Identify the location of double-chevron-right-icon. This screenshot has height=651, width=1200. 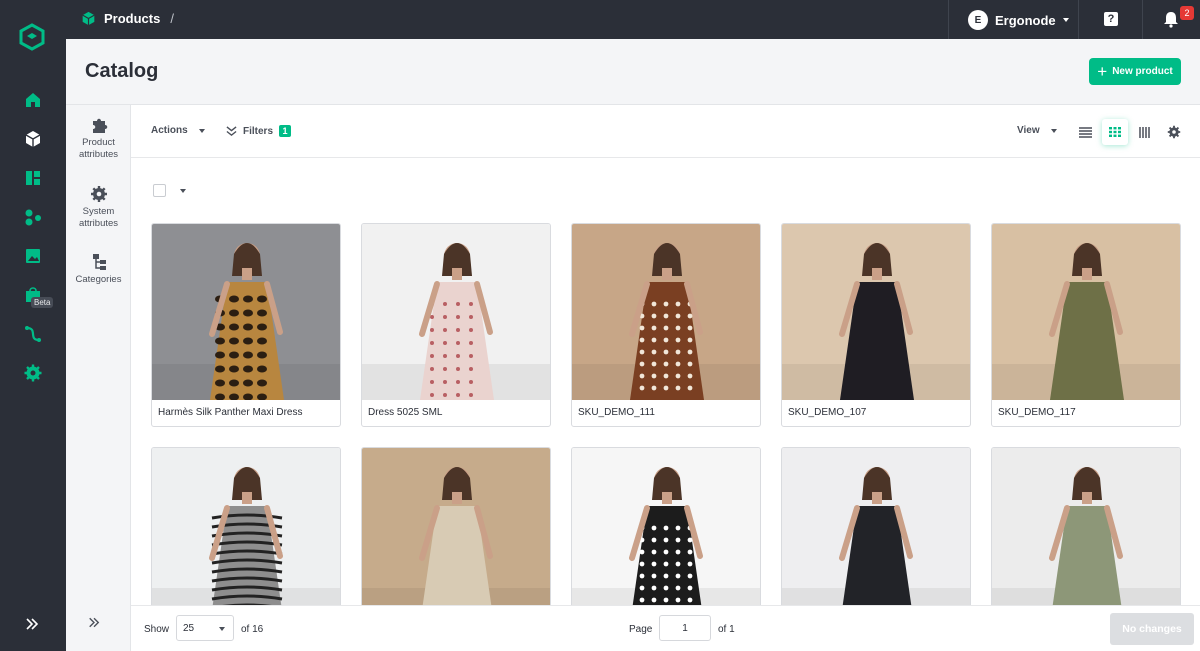
(32, 624).